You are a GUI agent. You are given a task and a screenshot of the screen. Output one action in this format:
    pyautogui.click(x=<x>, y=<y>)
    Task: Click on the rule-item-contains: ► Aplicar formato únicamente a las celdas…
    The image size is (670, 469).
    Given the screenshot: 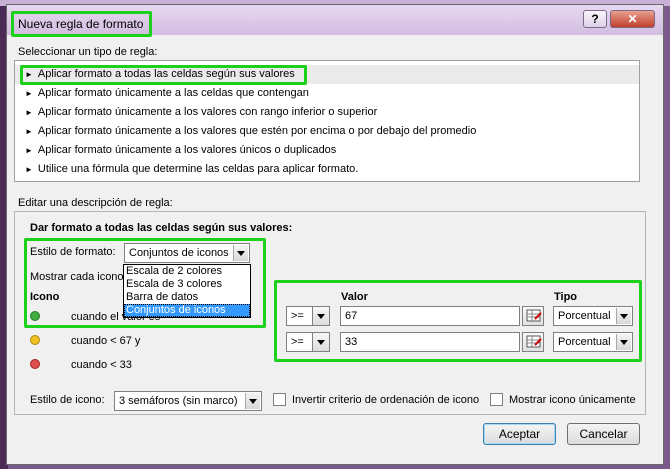 What is the action you would take?
    pyautogui.click(x=327, y=93)
    